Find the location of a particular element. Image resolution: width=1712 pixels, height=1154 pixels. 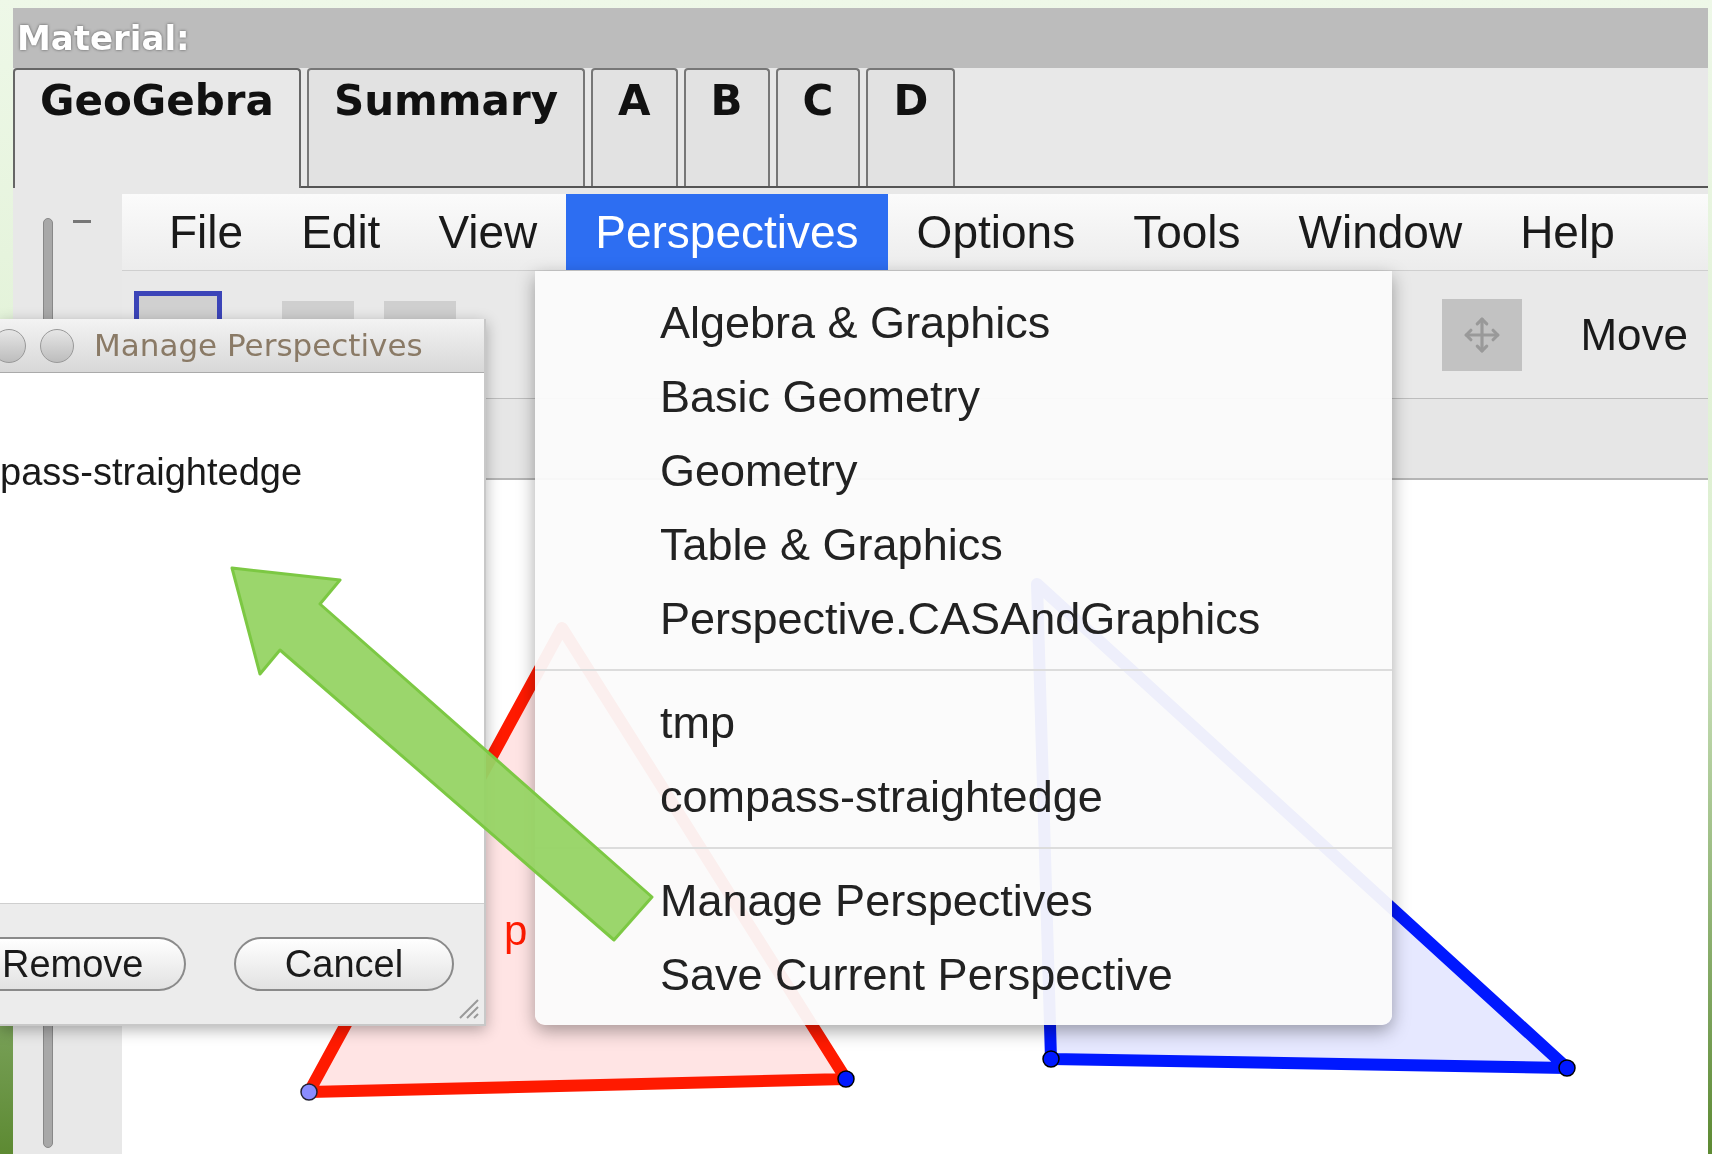

dialog-title: Manage Perspectives is located at coordinates (258, 345).